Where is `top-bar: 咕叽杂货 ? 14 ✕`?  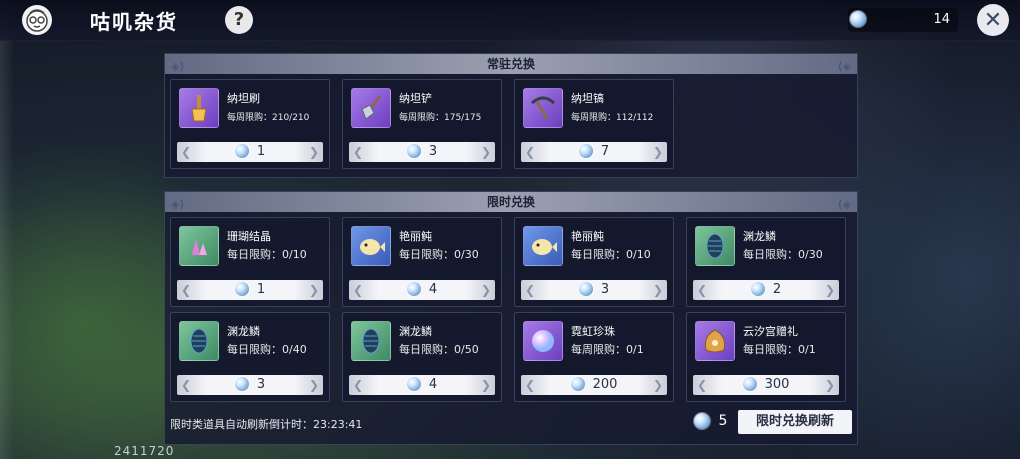 top-bar: 咕叽杂货 ? 14 ✕ is located at coordinates (510, 20).